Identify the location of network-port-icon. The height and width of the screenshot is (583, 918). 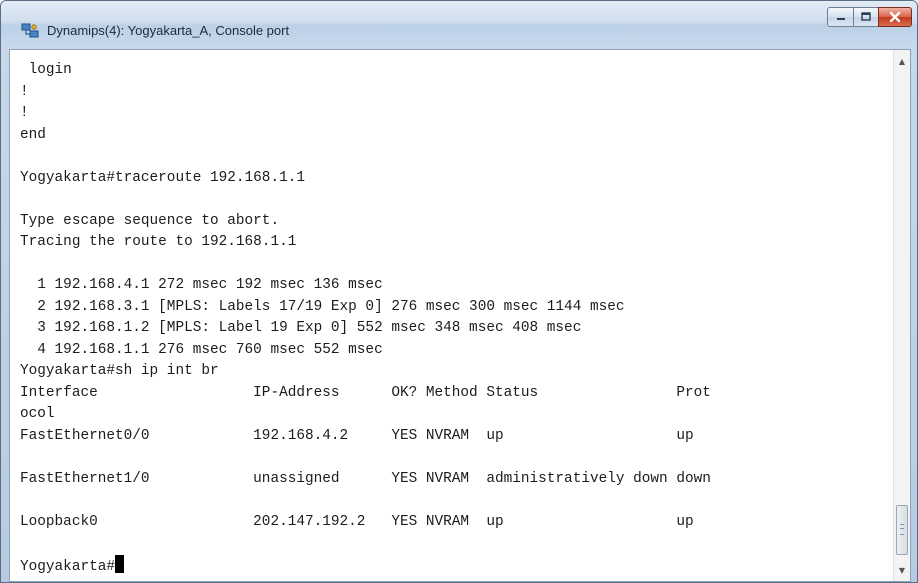
(30, 30).